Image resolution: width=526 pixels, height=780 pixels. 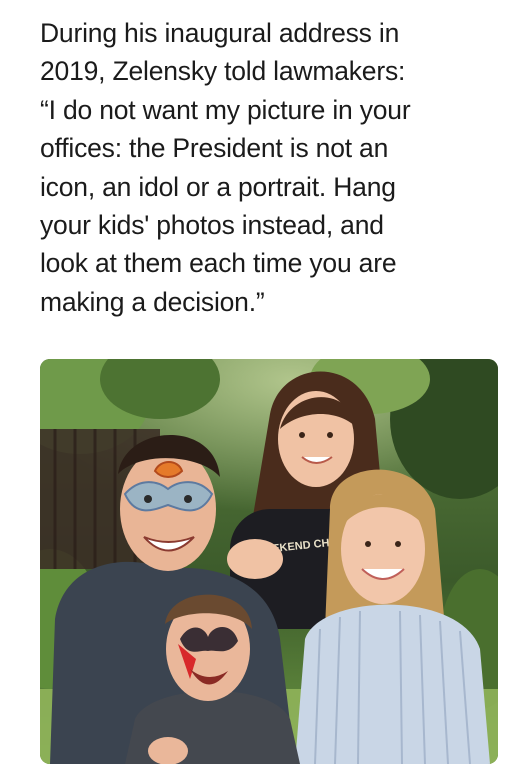 I want to click on caption-line: icon, an idol or a portrait. Hang, so click(x=218, y=186).